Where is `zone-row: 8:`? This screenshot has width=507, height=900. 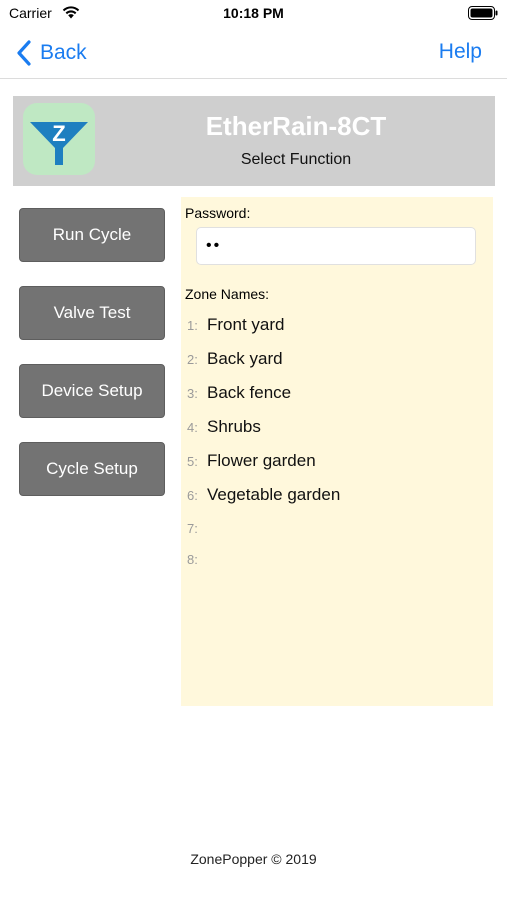
zone-row: 8: is located at coordinates (197, 559).